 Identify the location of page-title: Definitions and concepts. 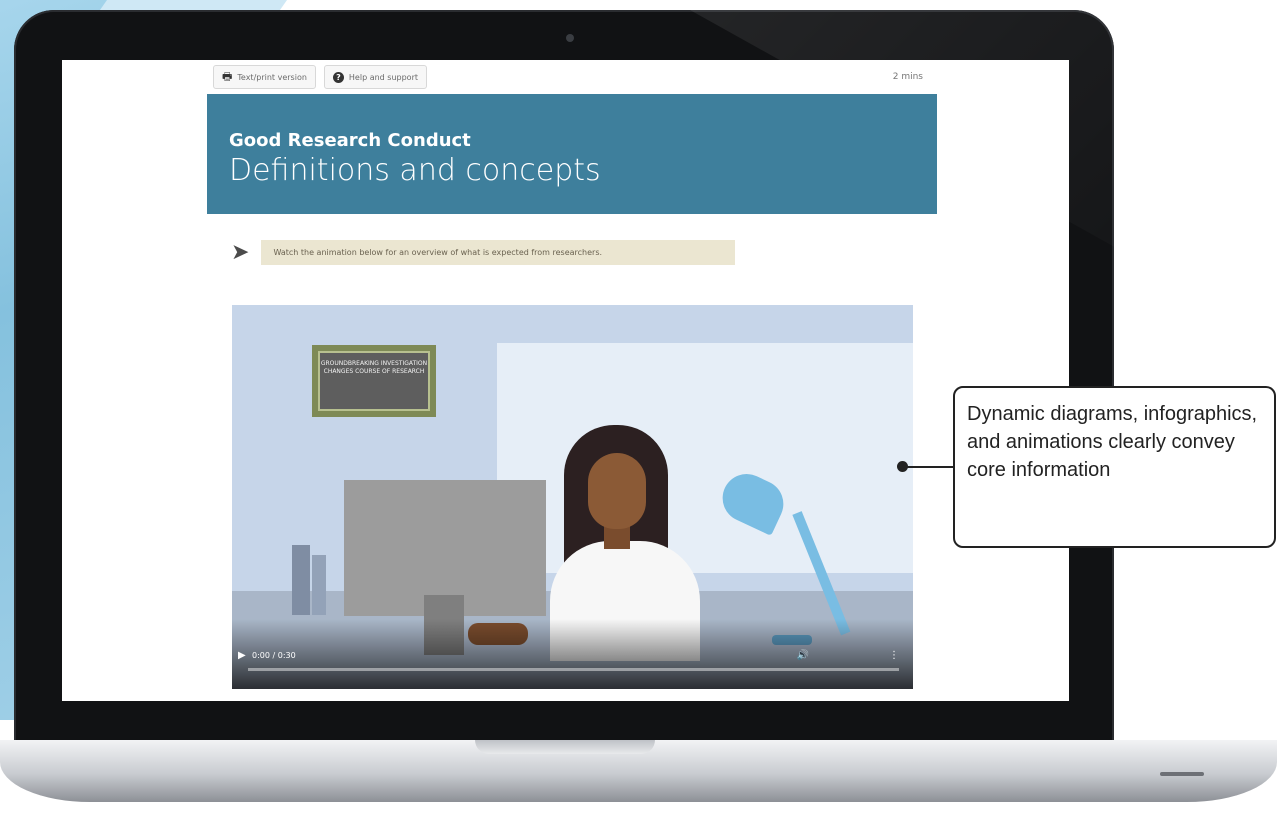
(415, 170).